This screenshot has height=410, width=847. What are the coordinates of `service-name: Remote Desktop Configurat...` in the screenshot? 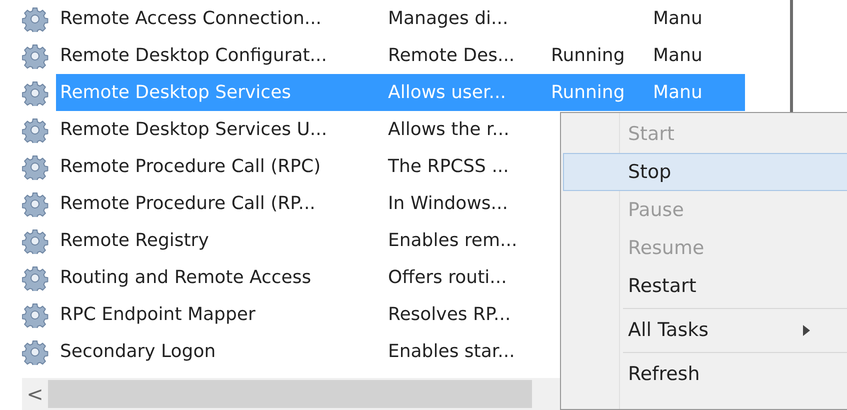 It's located at (193, 55).